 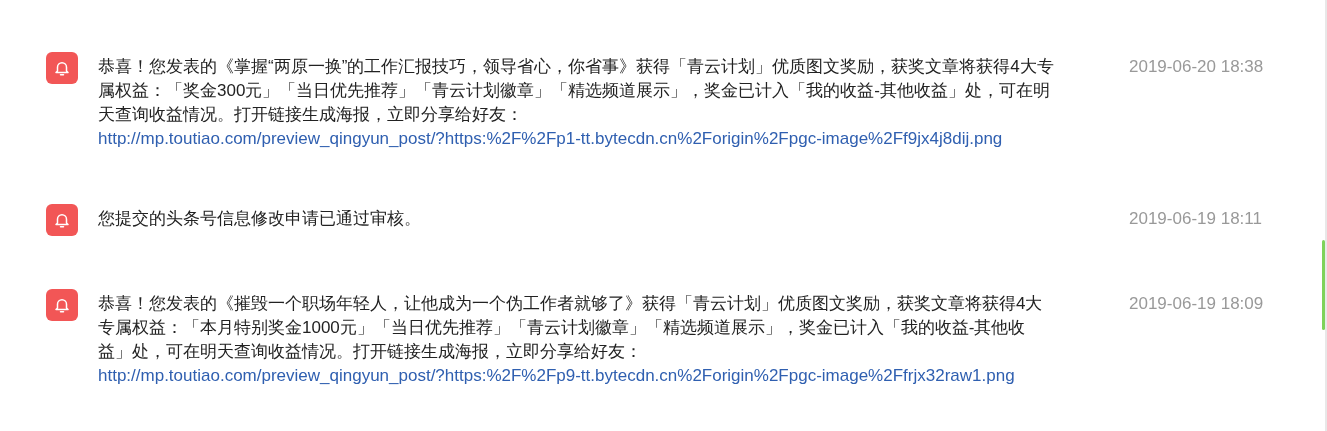 What do you see at coordinates (260, 219) in the screenshot?
I see `notification-message: 您提交的头条号信息修改申请已通过审核。` at bounding box center [260, 219].